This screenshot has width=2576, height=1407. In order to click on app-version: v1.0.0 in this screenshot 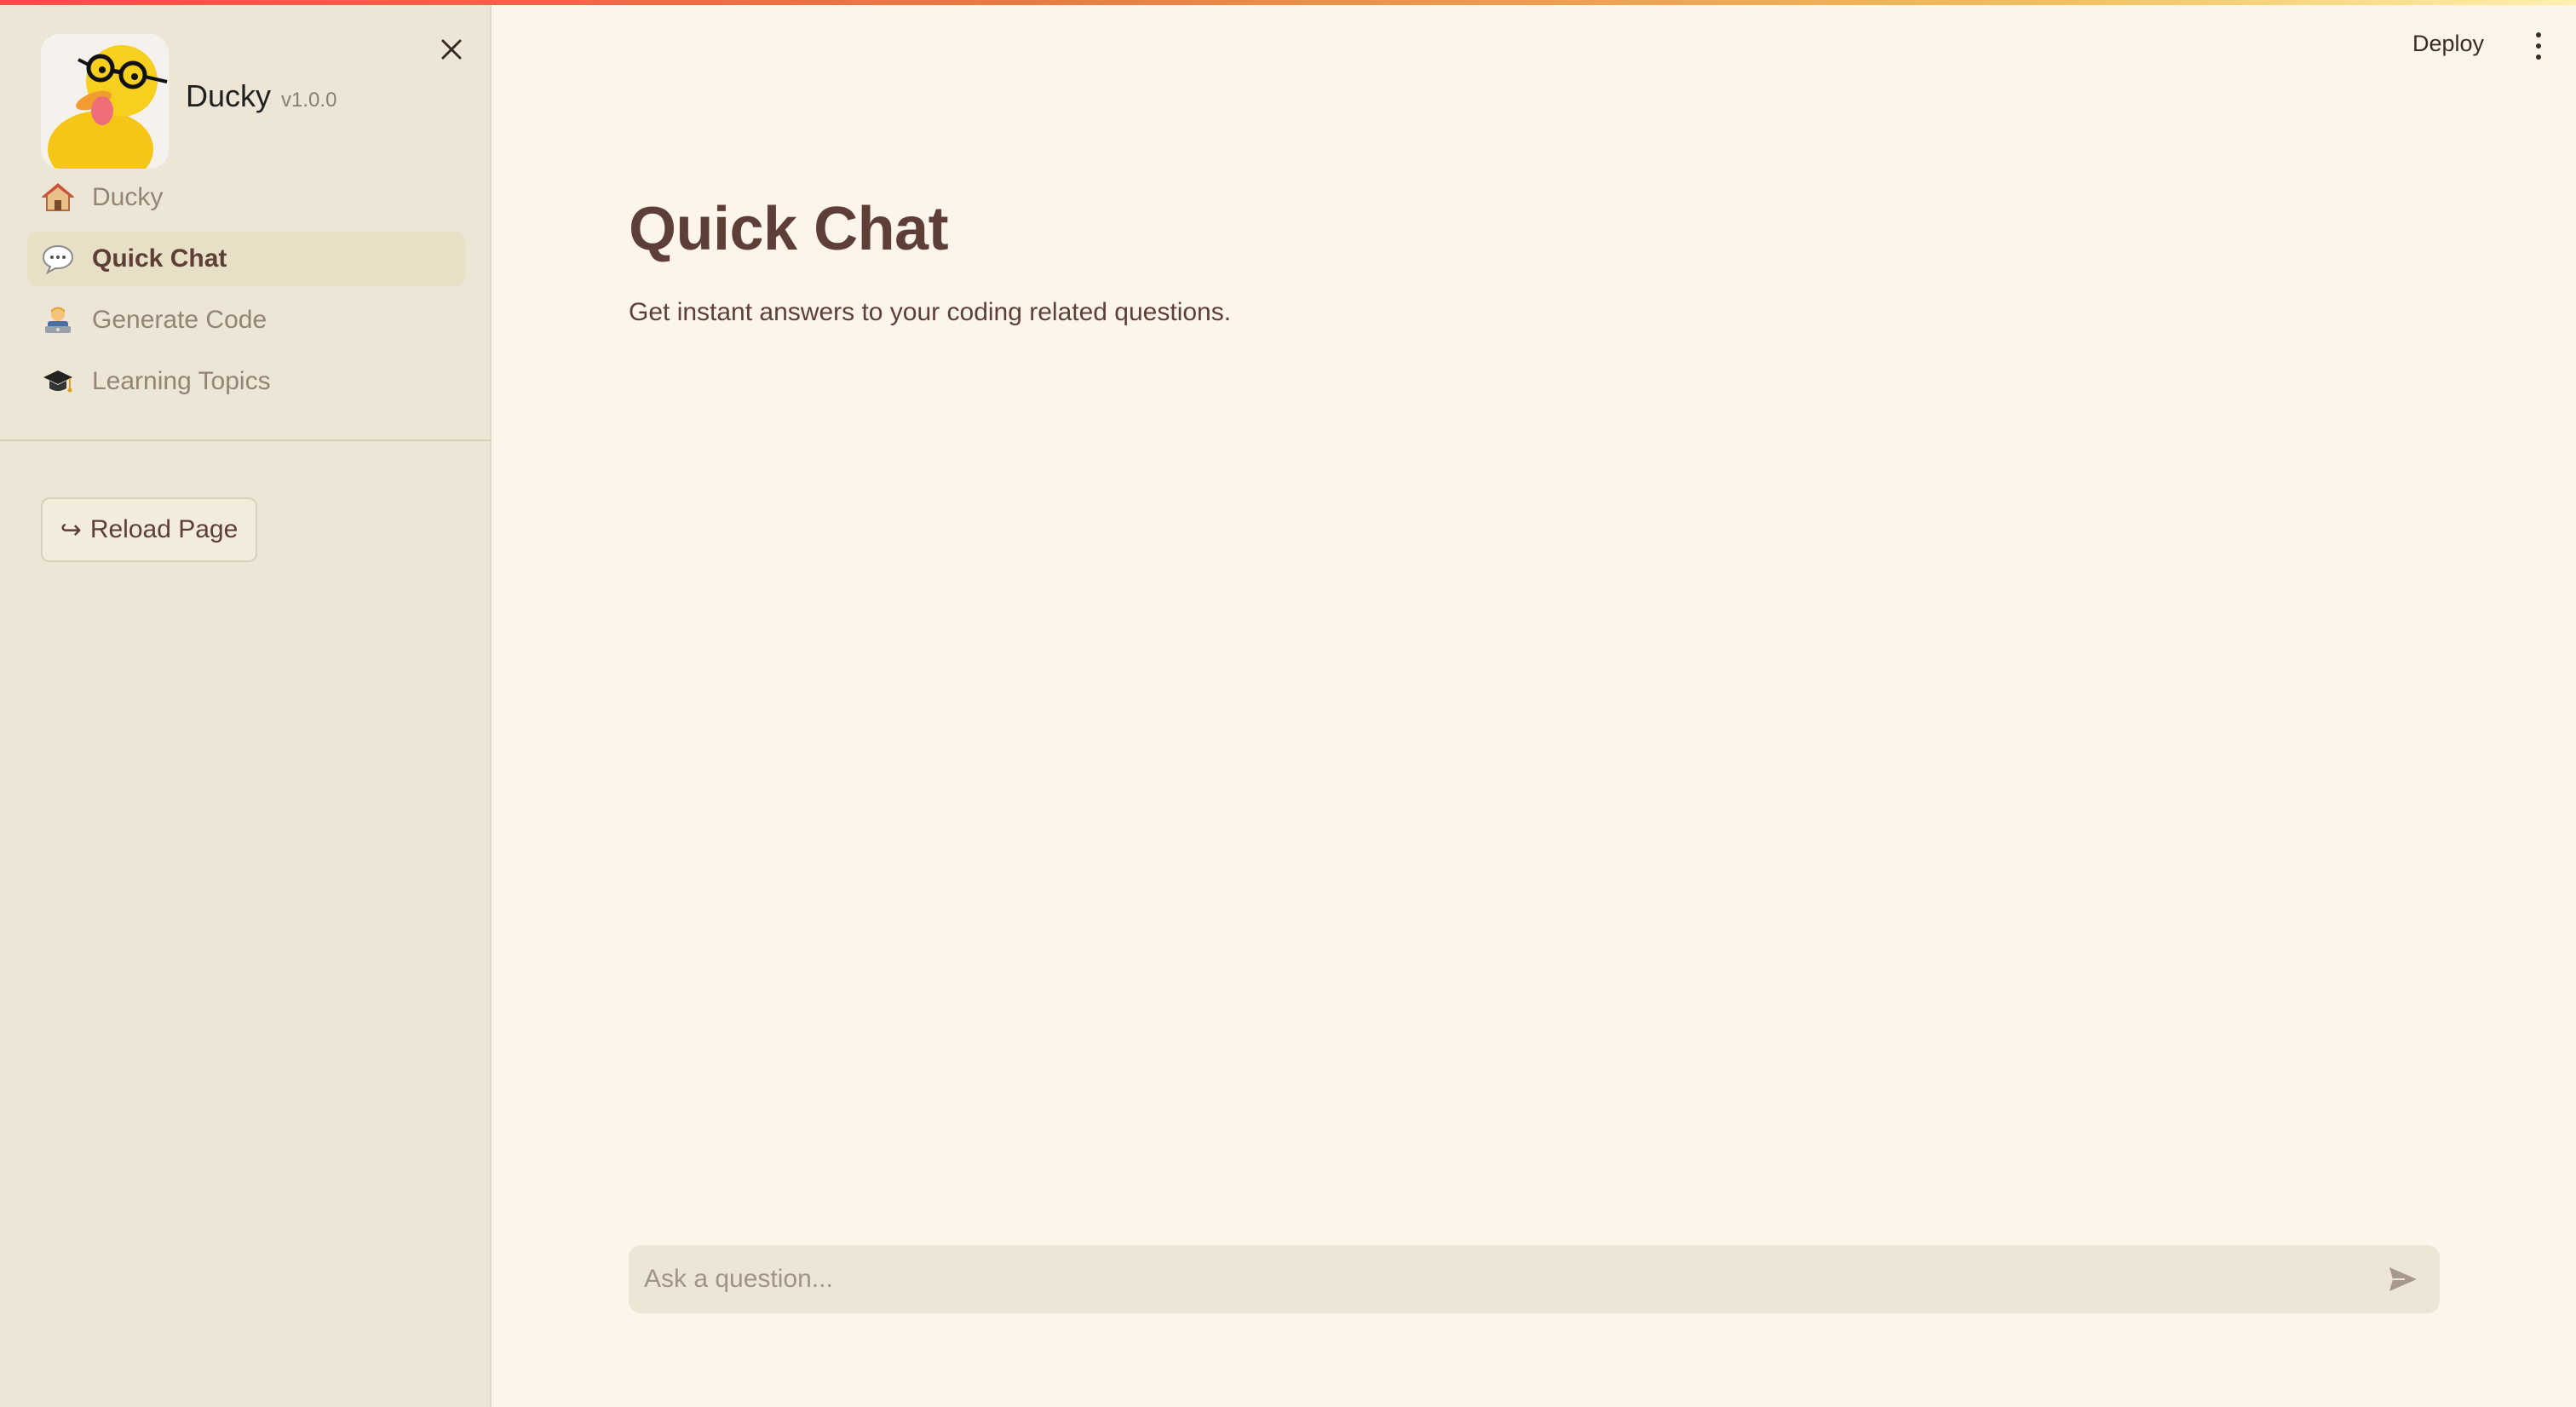, I will do `click(309, 100)`.